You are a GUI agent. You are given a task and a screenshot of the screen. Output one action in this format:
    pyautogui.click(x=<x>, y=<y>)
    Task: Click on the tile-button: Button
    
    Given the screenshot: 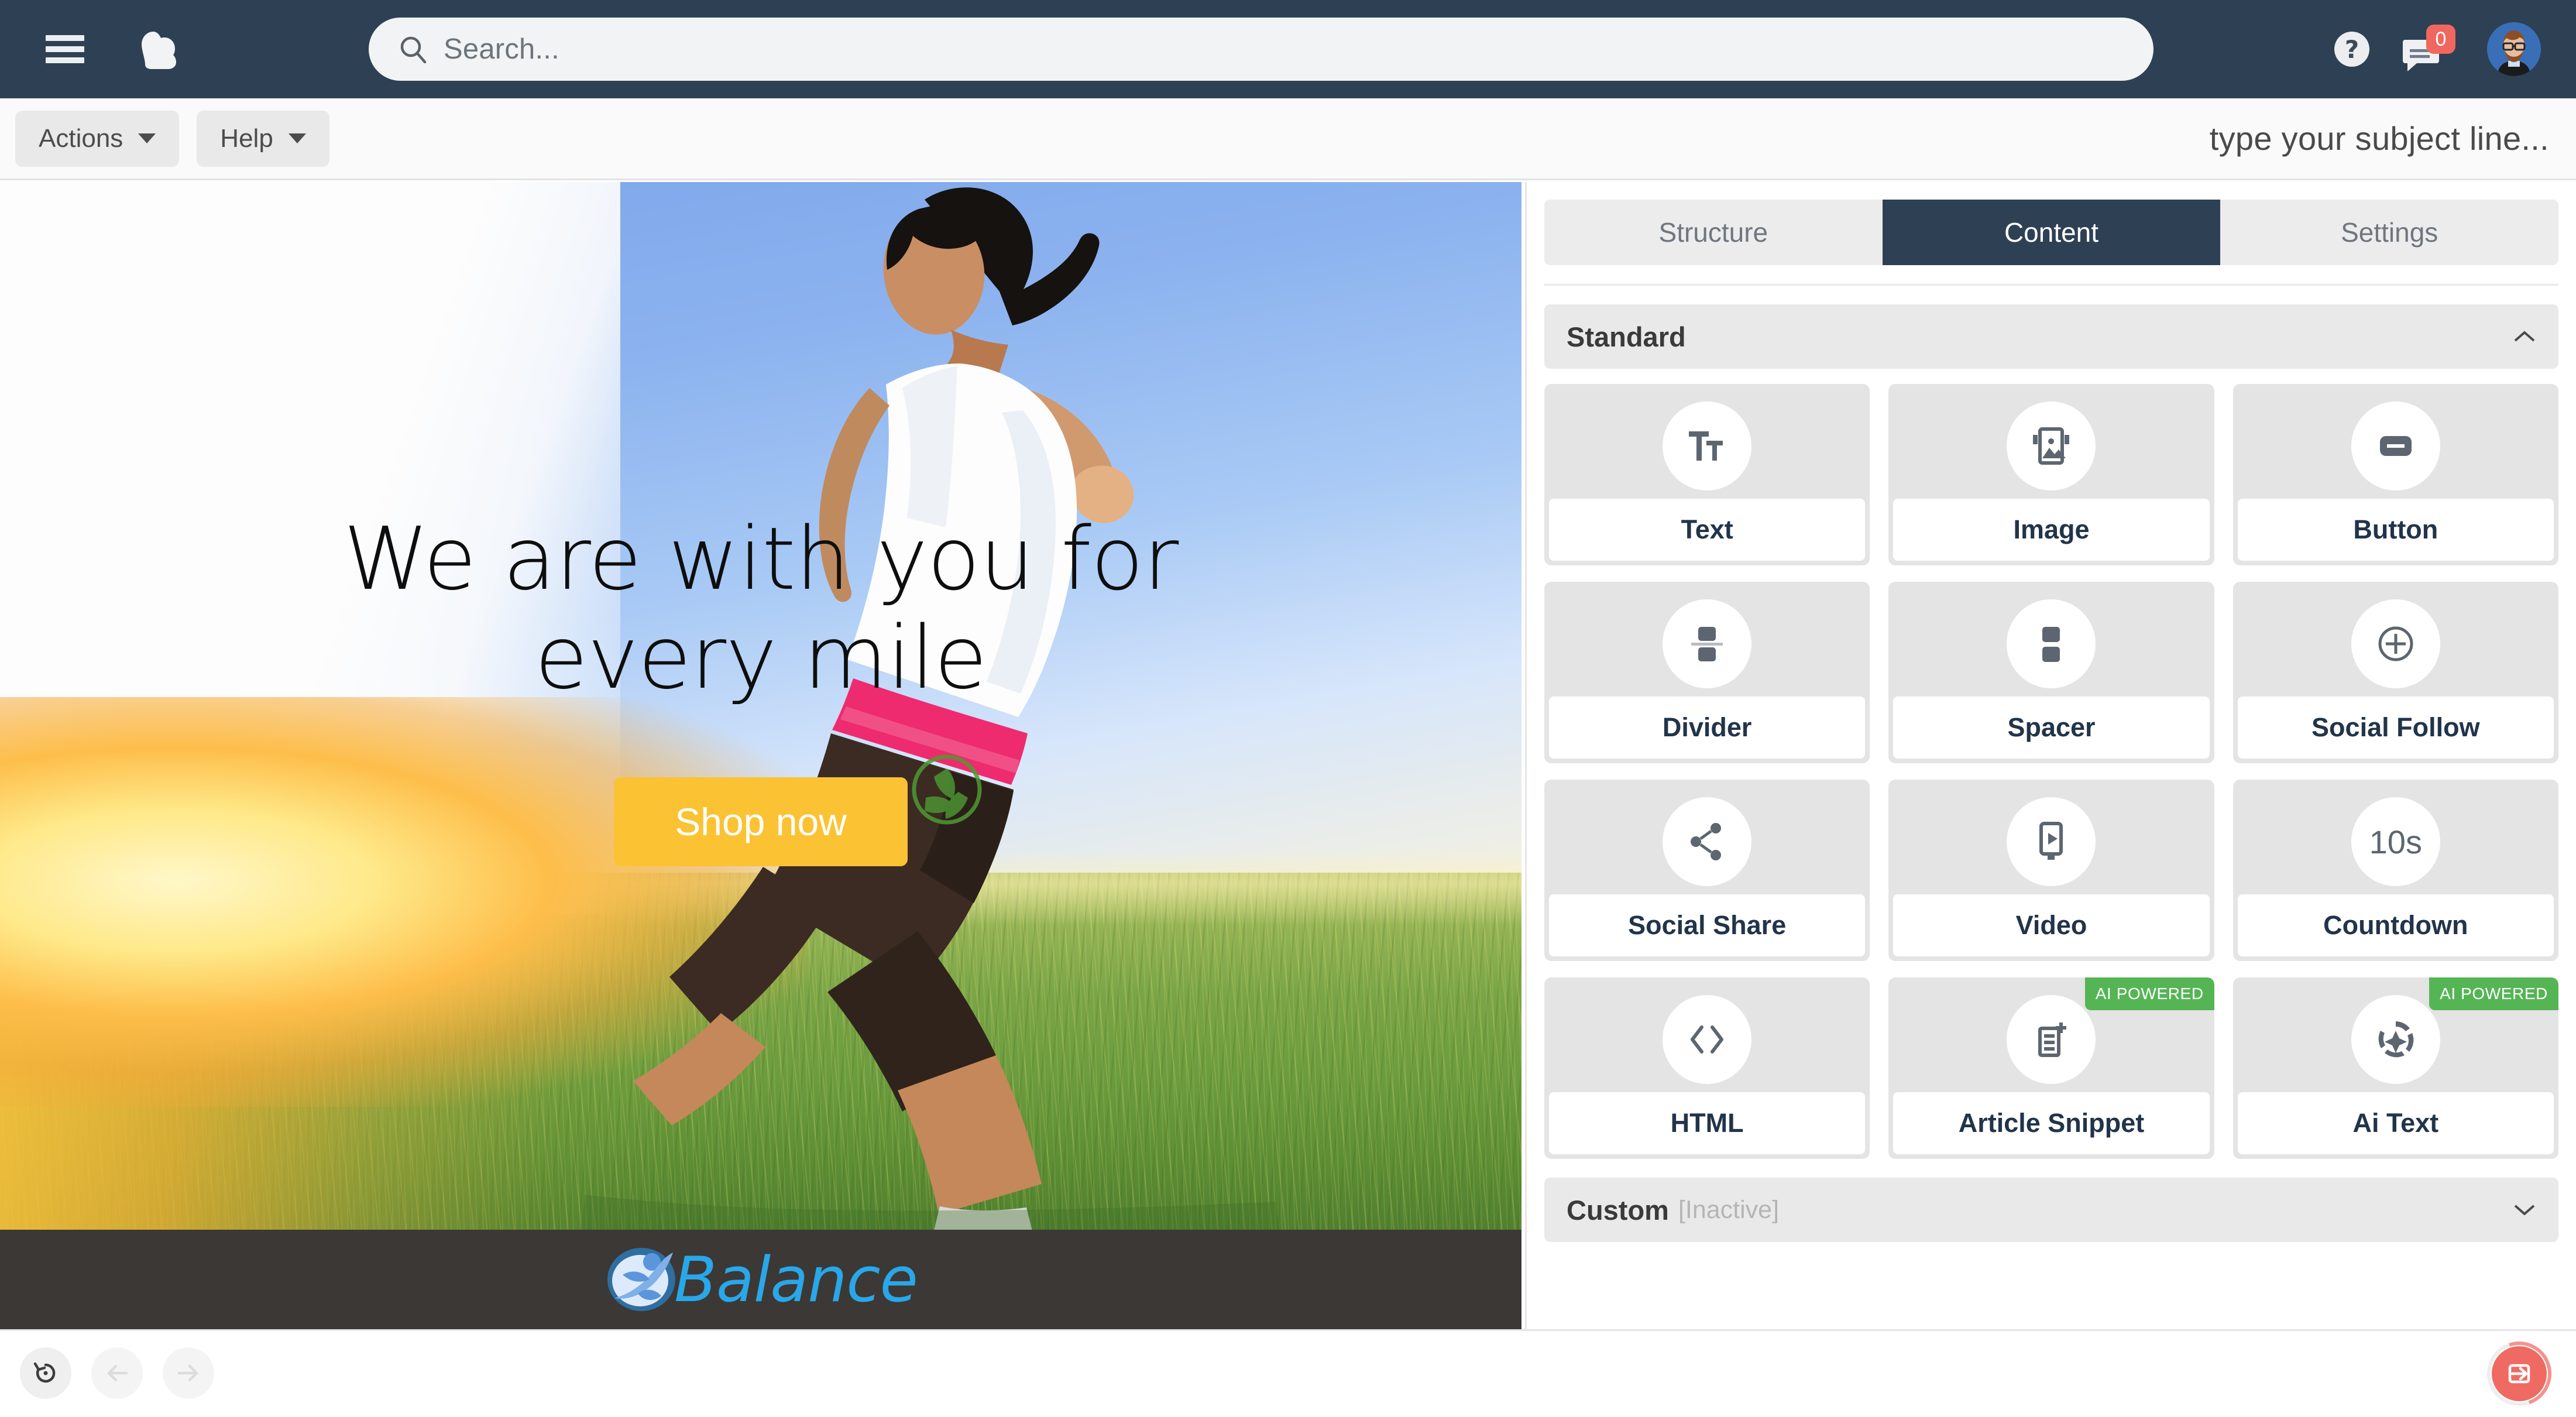 What is the action you would take?
    pyautogui.click(x=2395, y=474)
    